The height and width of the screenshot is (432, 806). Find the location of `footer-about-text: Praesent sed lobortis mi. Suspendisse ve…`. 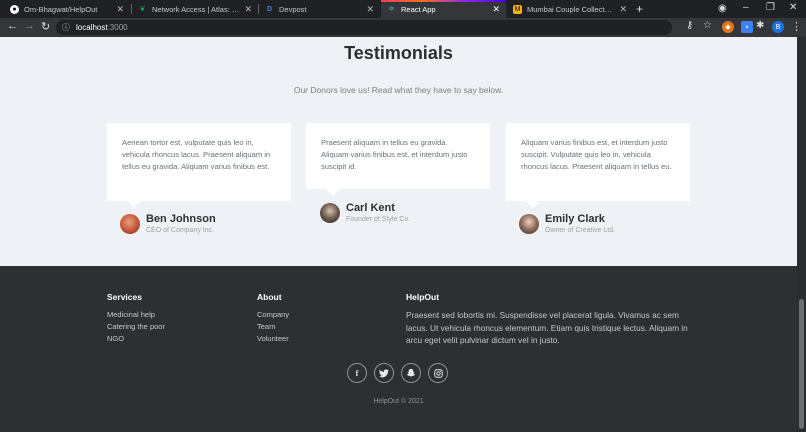

footer-about-text: Praesent sed lobortis mi. Suspendisse ve… is located at coordinates (547, 327).